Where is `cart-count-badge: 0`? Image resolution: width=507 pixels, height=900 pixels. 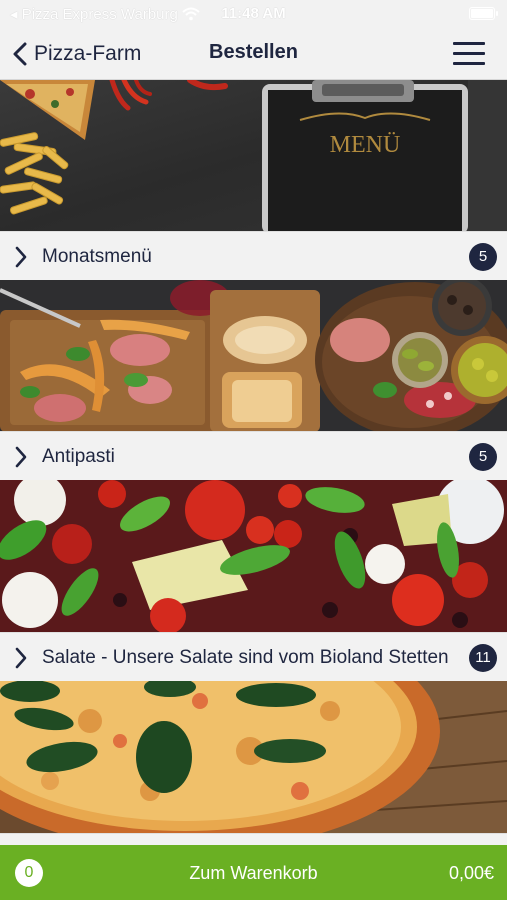 cart-count-badge: 0 is located at coordinates (29, 873).